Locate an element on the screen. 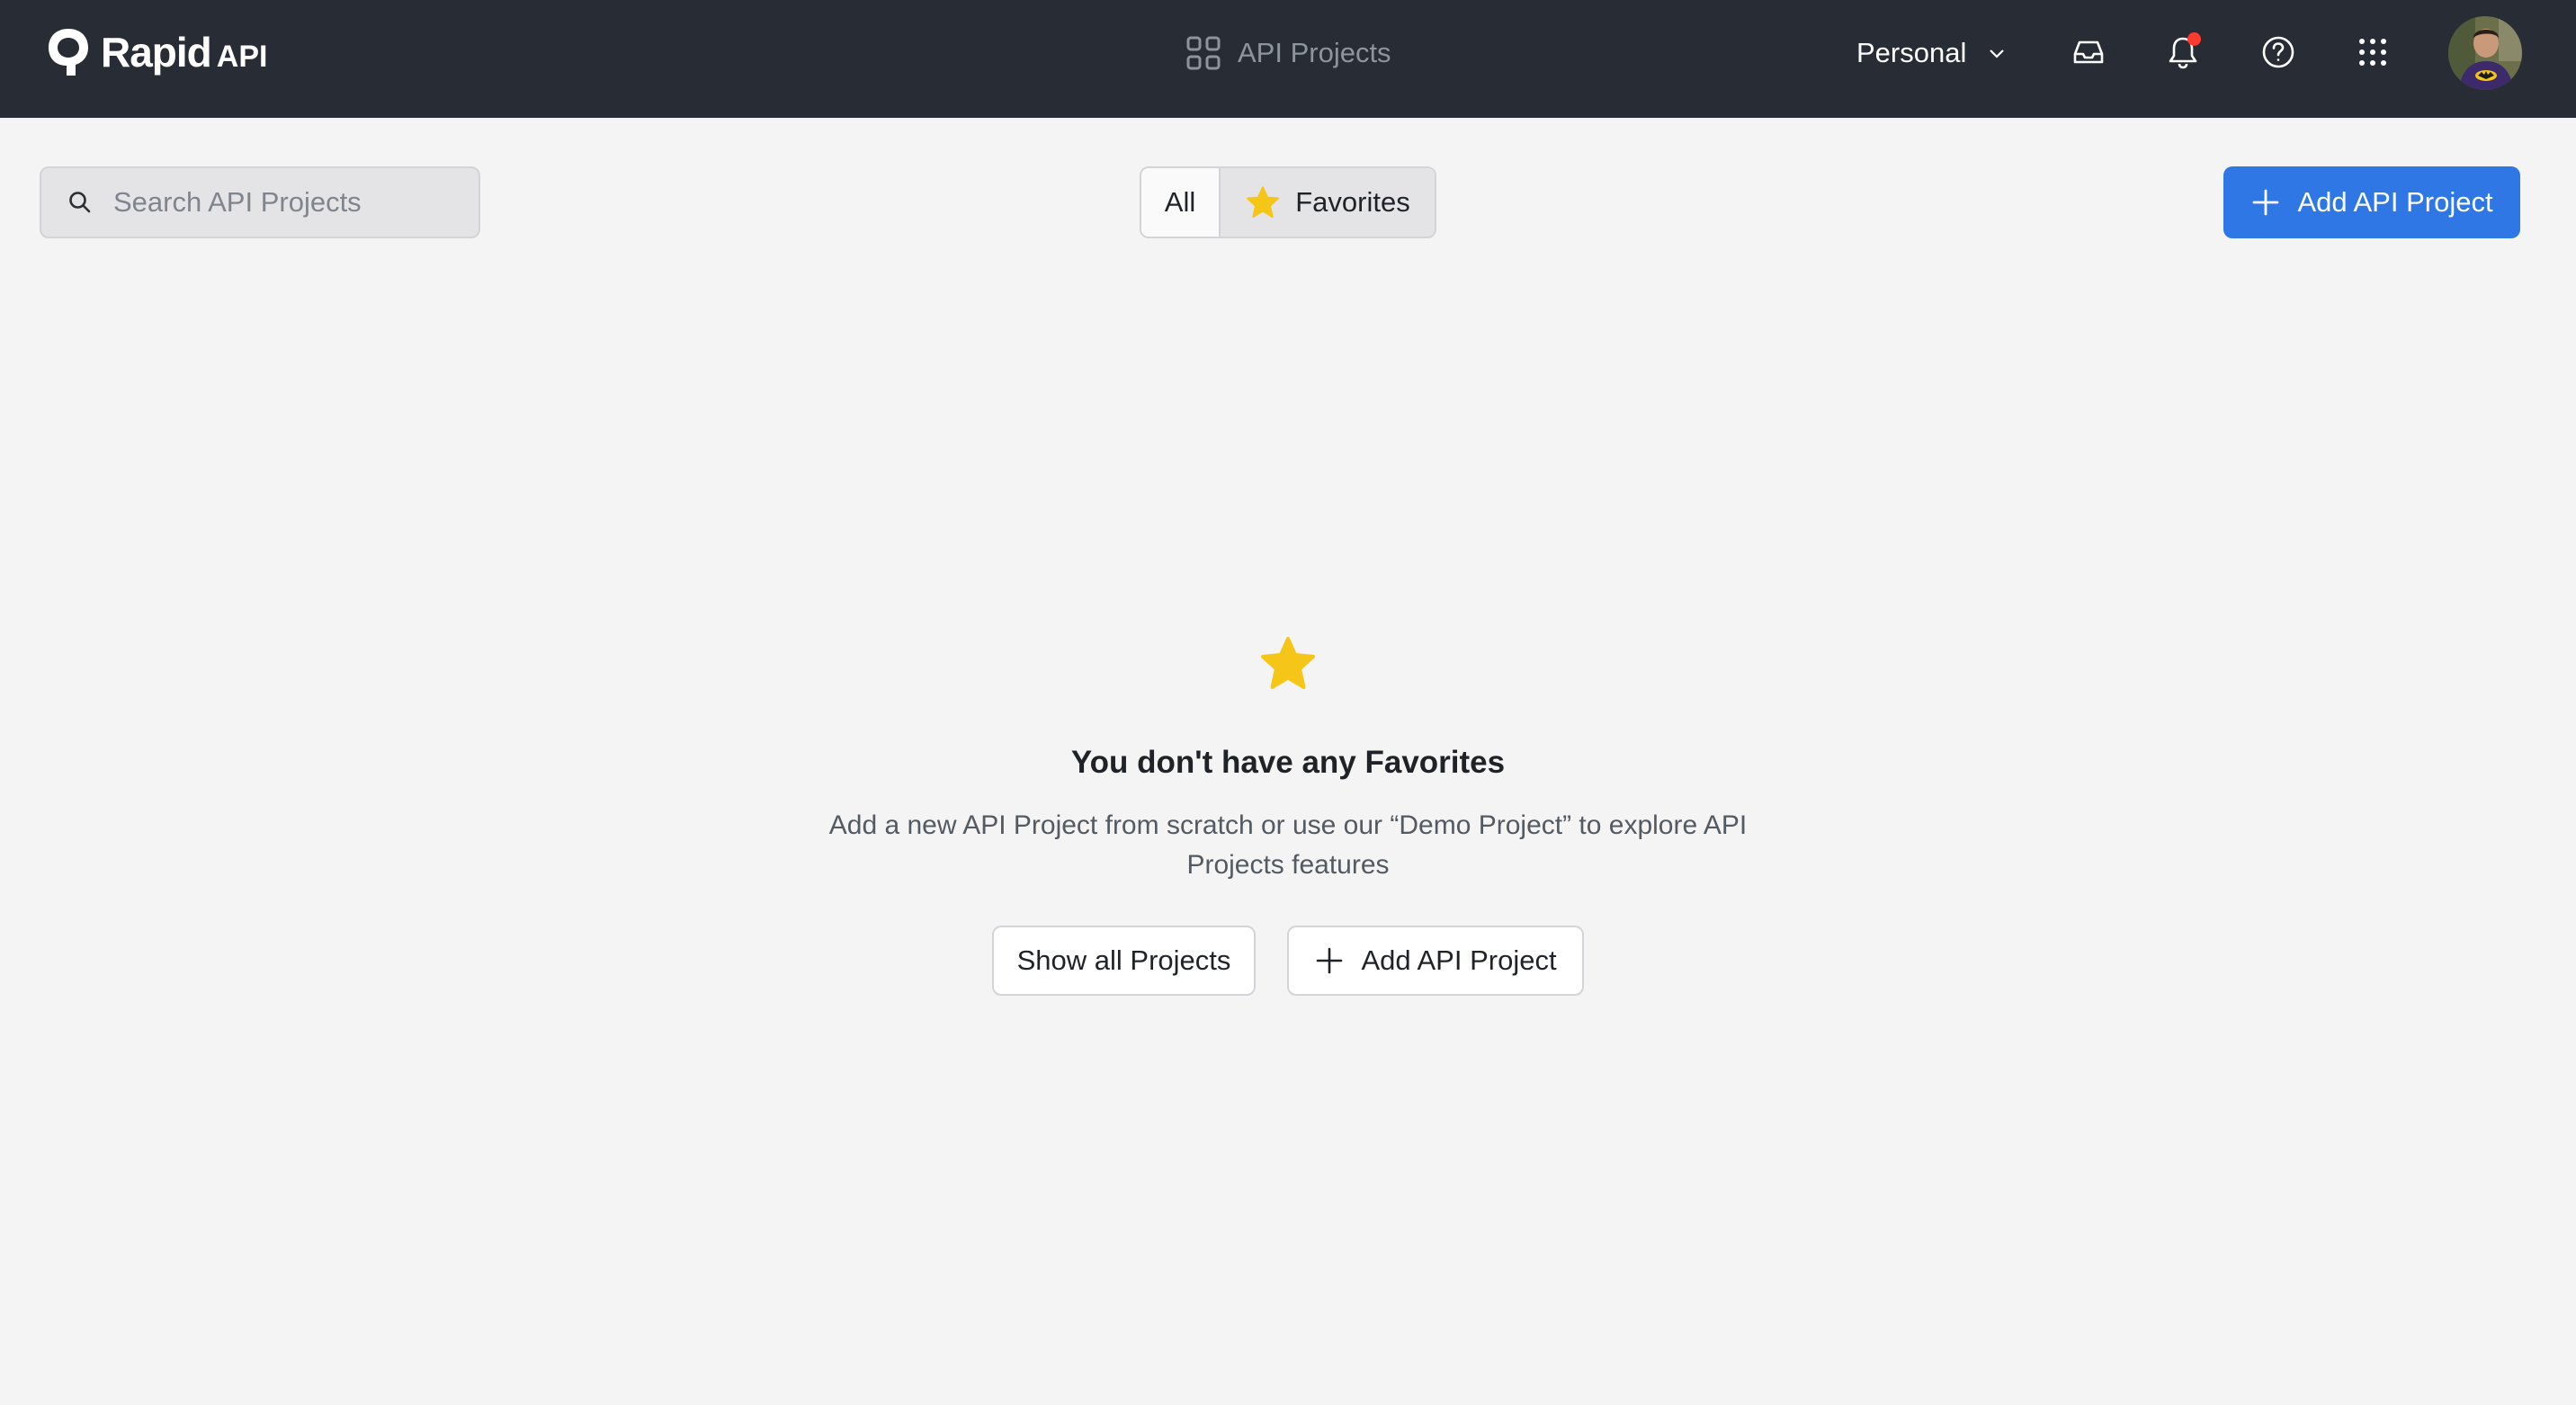 This screenshot has height=1405, width=2576. filter-favorites-tab: Favorites is located at coordinates (1328, 202).